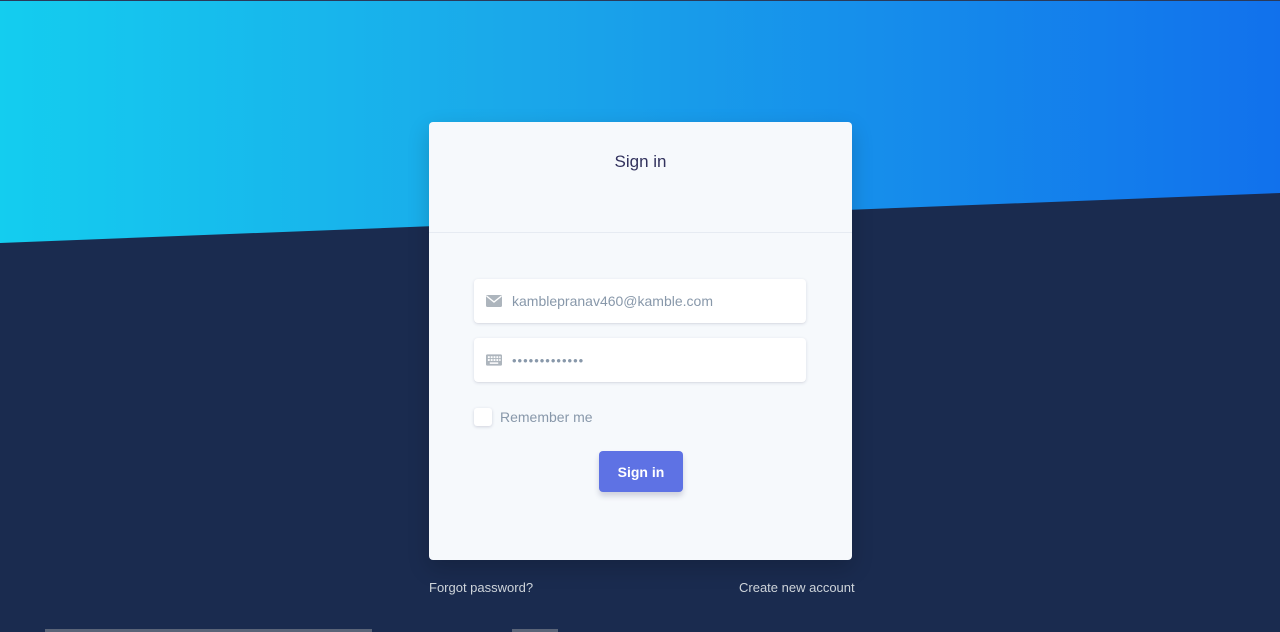 This screenshot has width=1280, height=632. Describe the element at coordinates (494, 301) in the screenshot. I see `envelope-icon` at that location.